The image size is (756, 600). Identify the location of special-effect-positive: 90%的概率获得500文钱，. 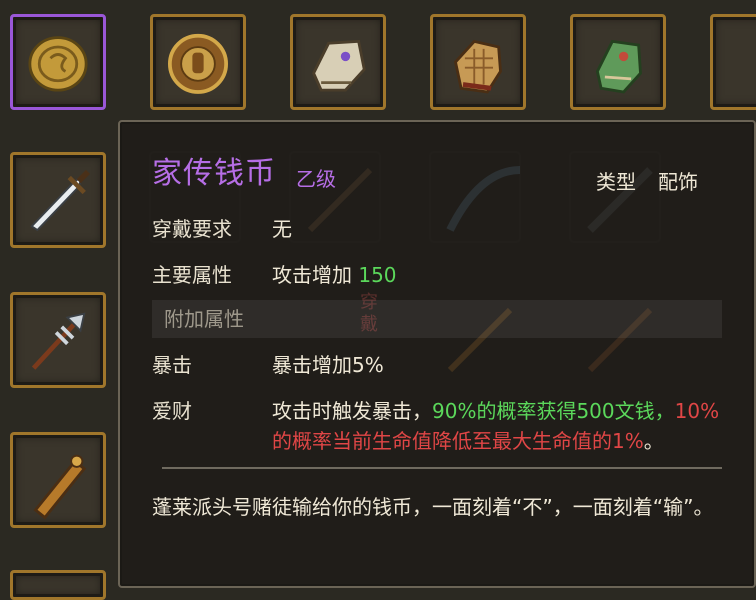
(553, 411).